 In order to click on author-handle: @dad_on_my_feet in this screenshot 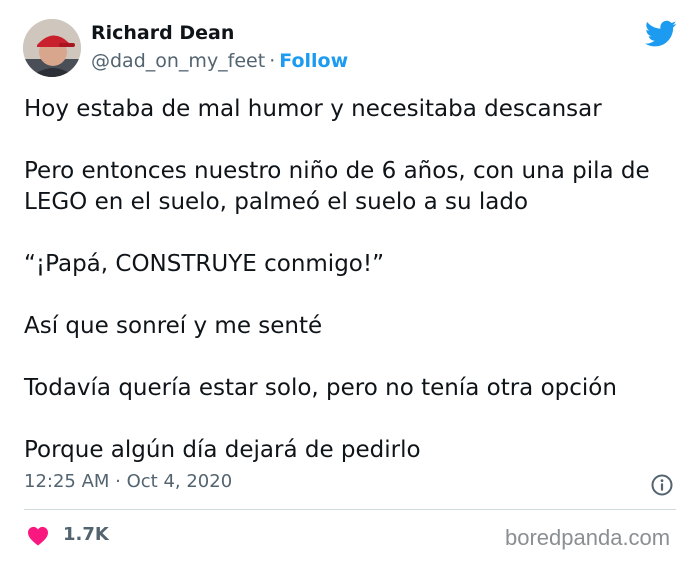, I will do `click(178, 61)`.